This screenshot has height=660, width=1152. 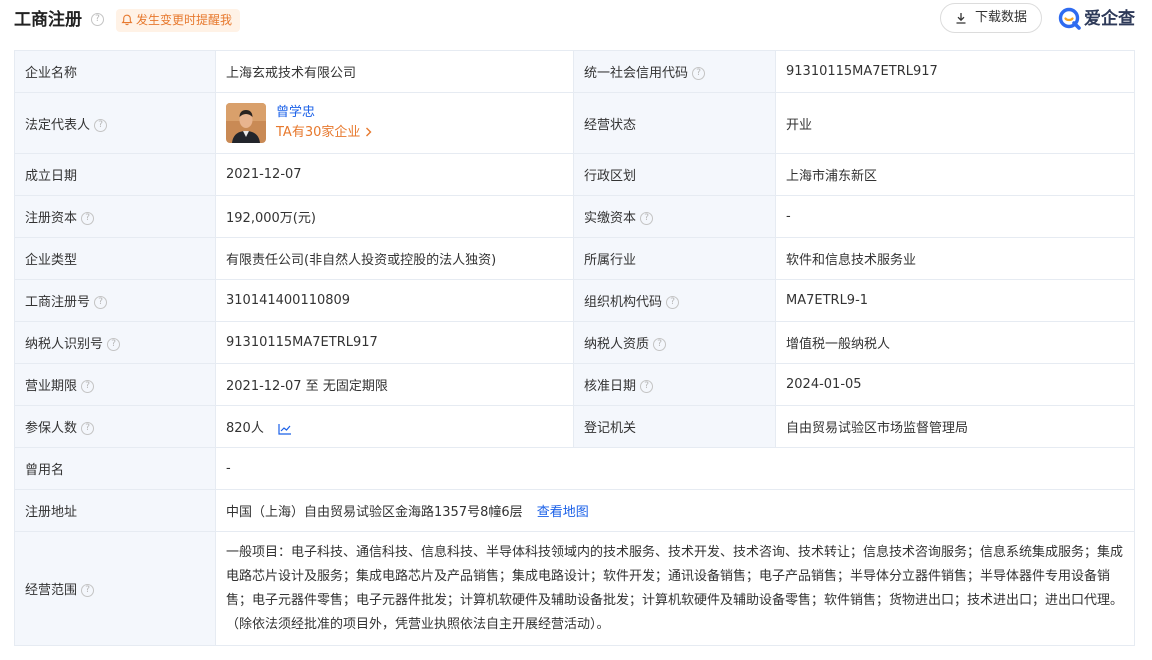 I want to click on table-row: 注册资本 ? 192,000万(元) 实缴资本 ? -, so click(x=574, y=216).